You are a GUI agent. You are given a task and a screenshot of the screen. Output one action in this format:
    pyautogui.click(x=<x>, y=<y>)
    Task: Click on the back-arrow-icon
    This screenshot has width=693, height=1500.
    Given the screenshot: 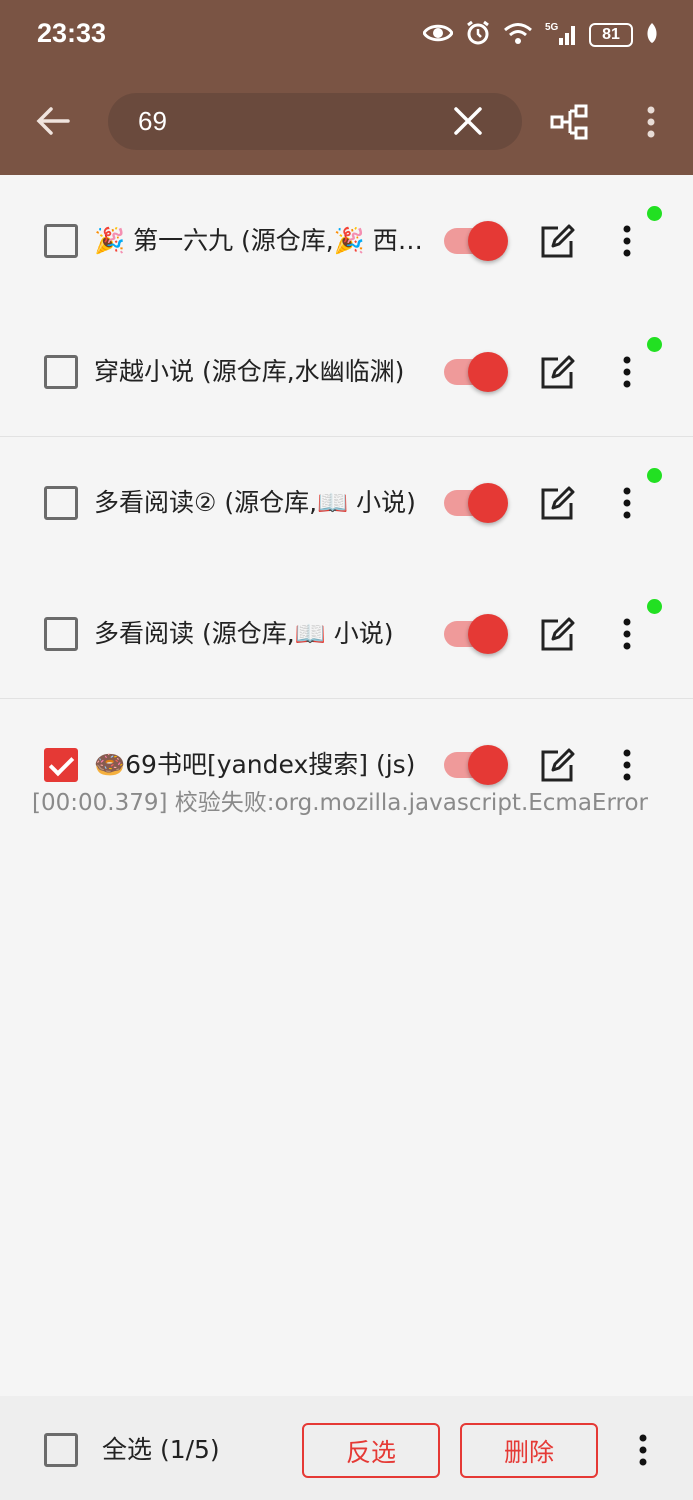 What is the action you would take?
    pyautogui.click(x=53, y=121)
    